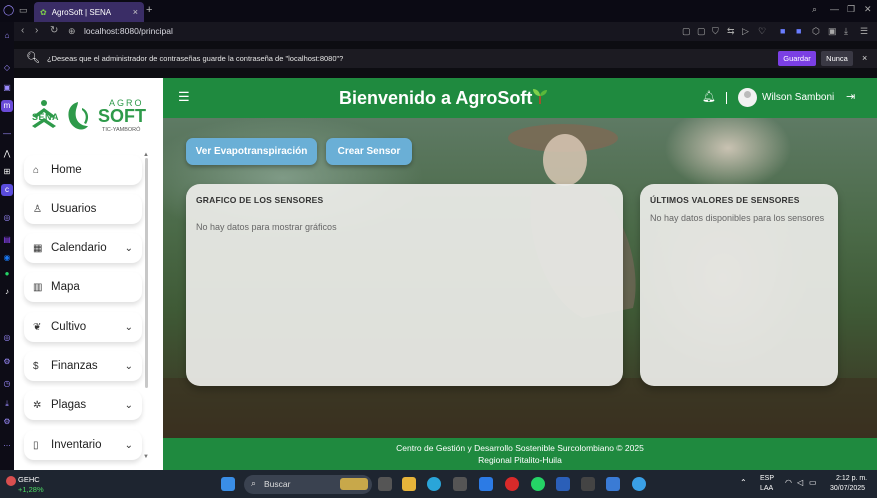 This screenshot has width=877, height=498. I want to click on search-highlight-icon, so click(354, 484).